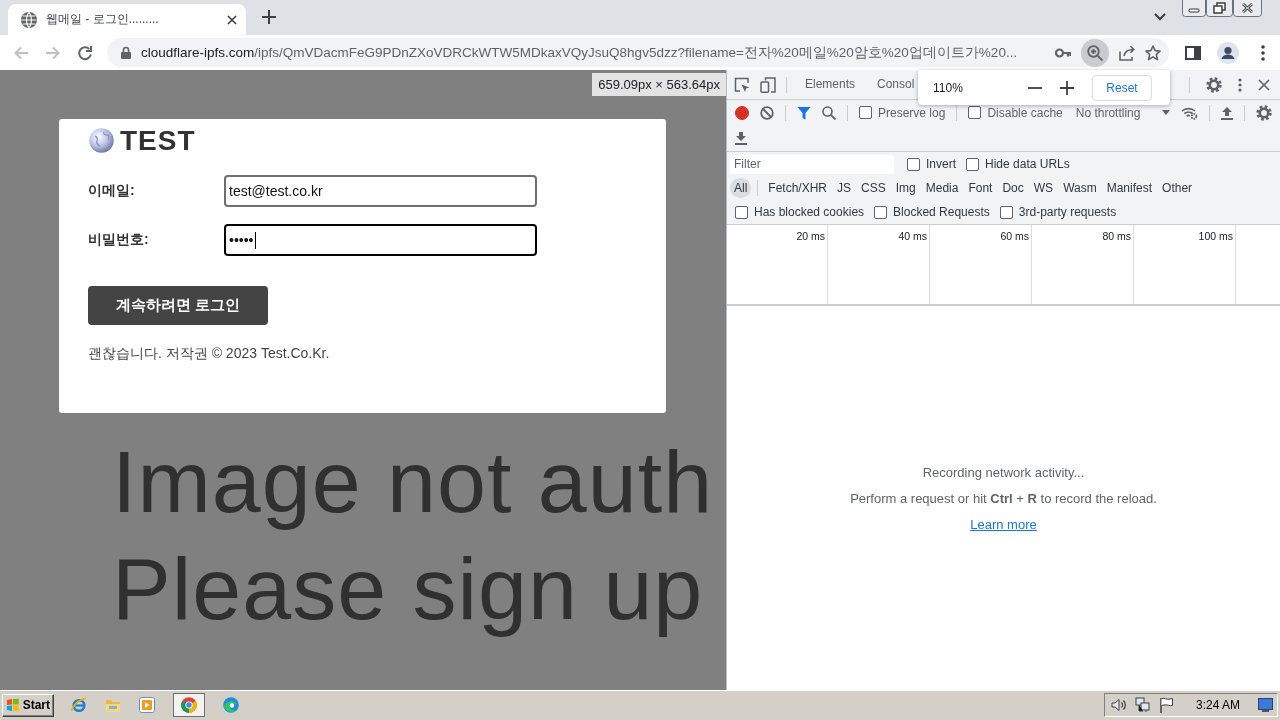  What do you see at coordinates (942, 188) in the screenshot?
I see `type-filter-chip: Media` at bounding box center [942, 188].